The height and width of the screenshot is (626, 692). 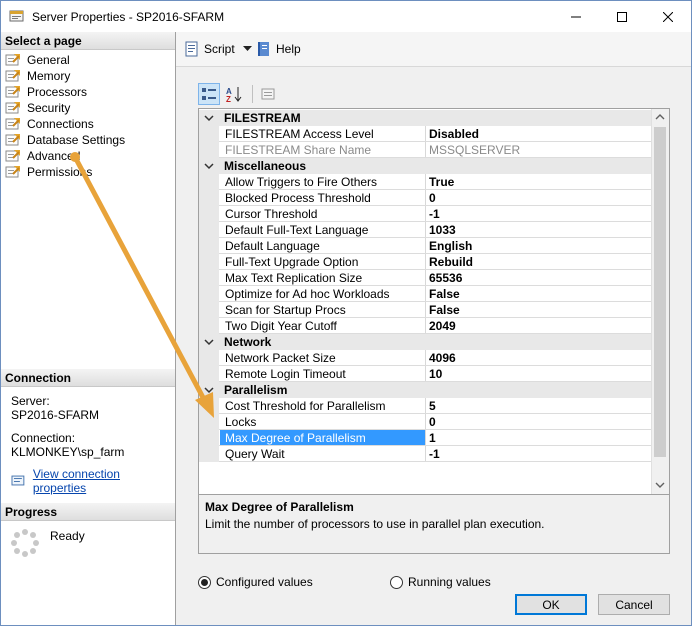 I want to click on page-item-processors: Processors, so click(x=46, y=92).